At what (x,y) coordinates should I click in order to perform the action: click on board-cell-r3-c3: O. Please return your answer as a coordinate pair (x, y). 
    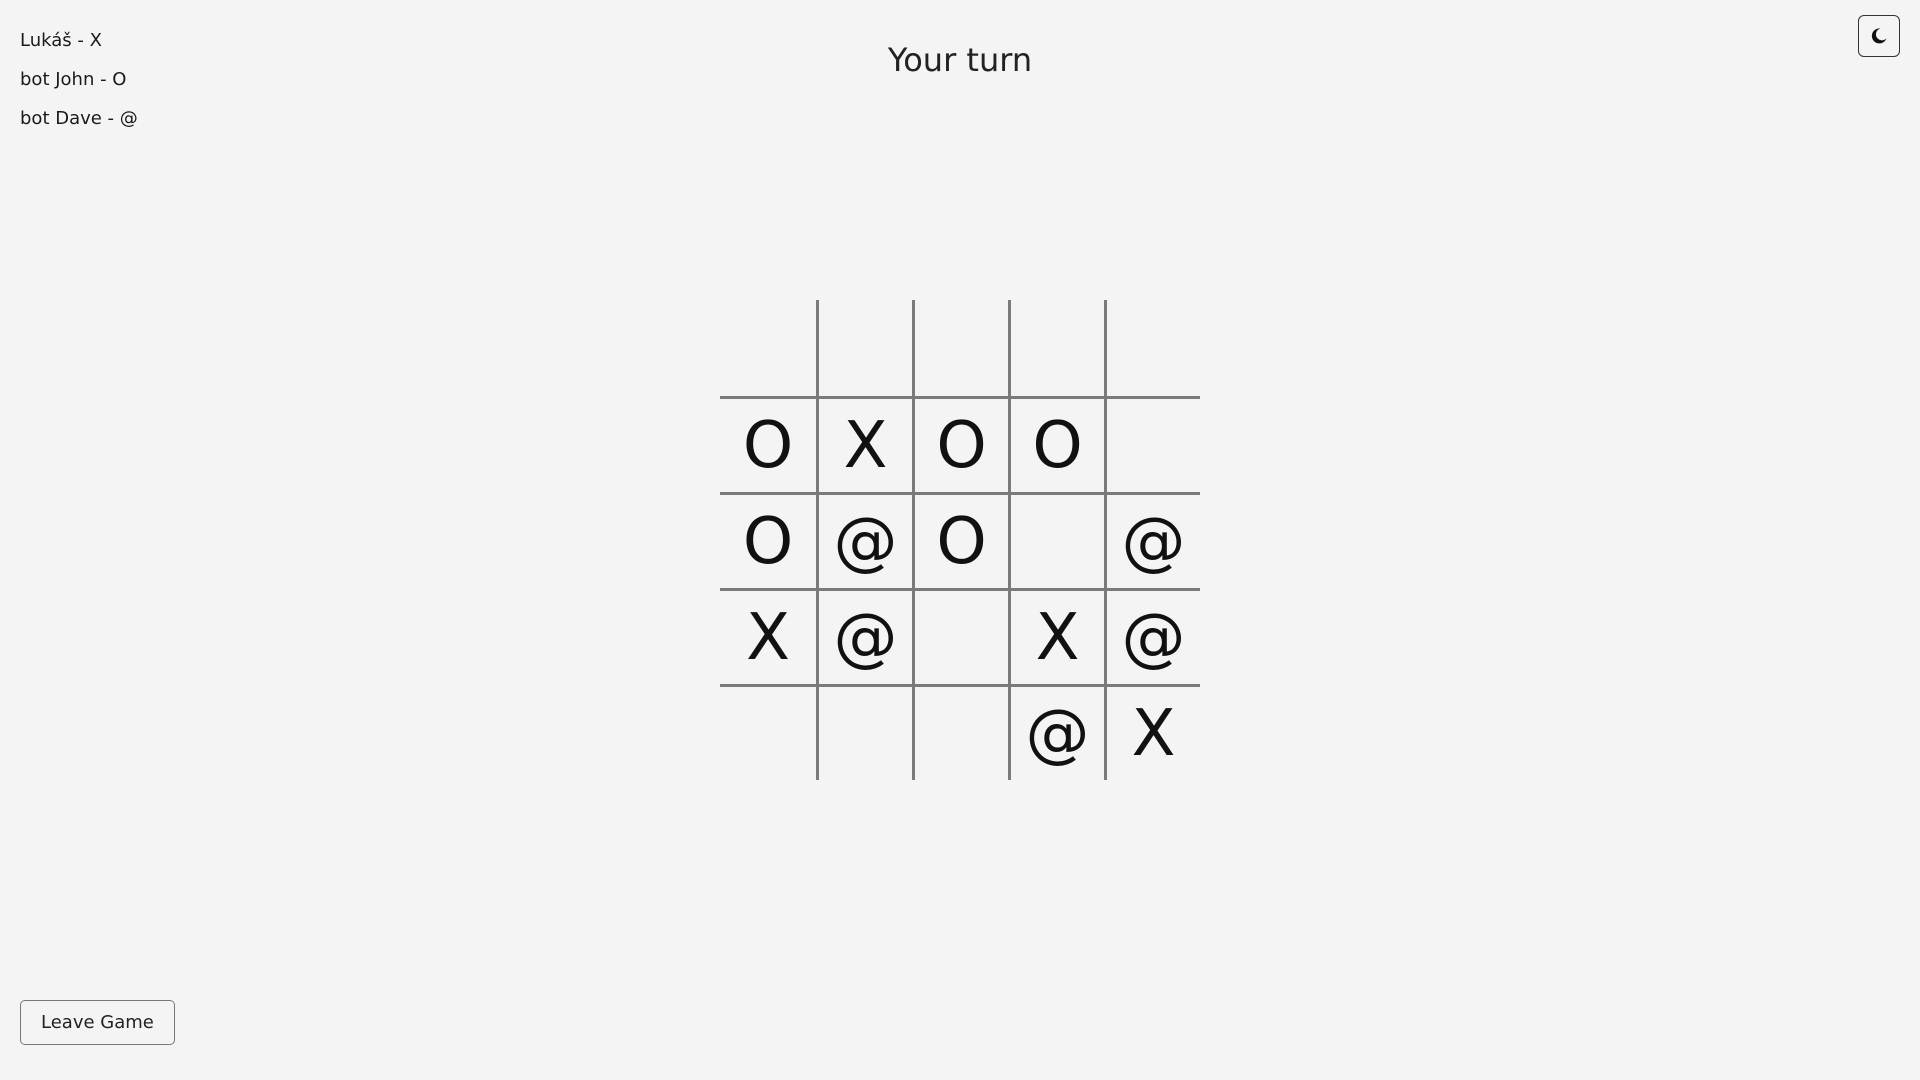
    Looking at the image, I should click on (960, 540).